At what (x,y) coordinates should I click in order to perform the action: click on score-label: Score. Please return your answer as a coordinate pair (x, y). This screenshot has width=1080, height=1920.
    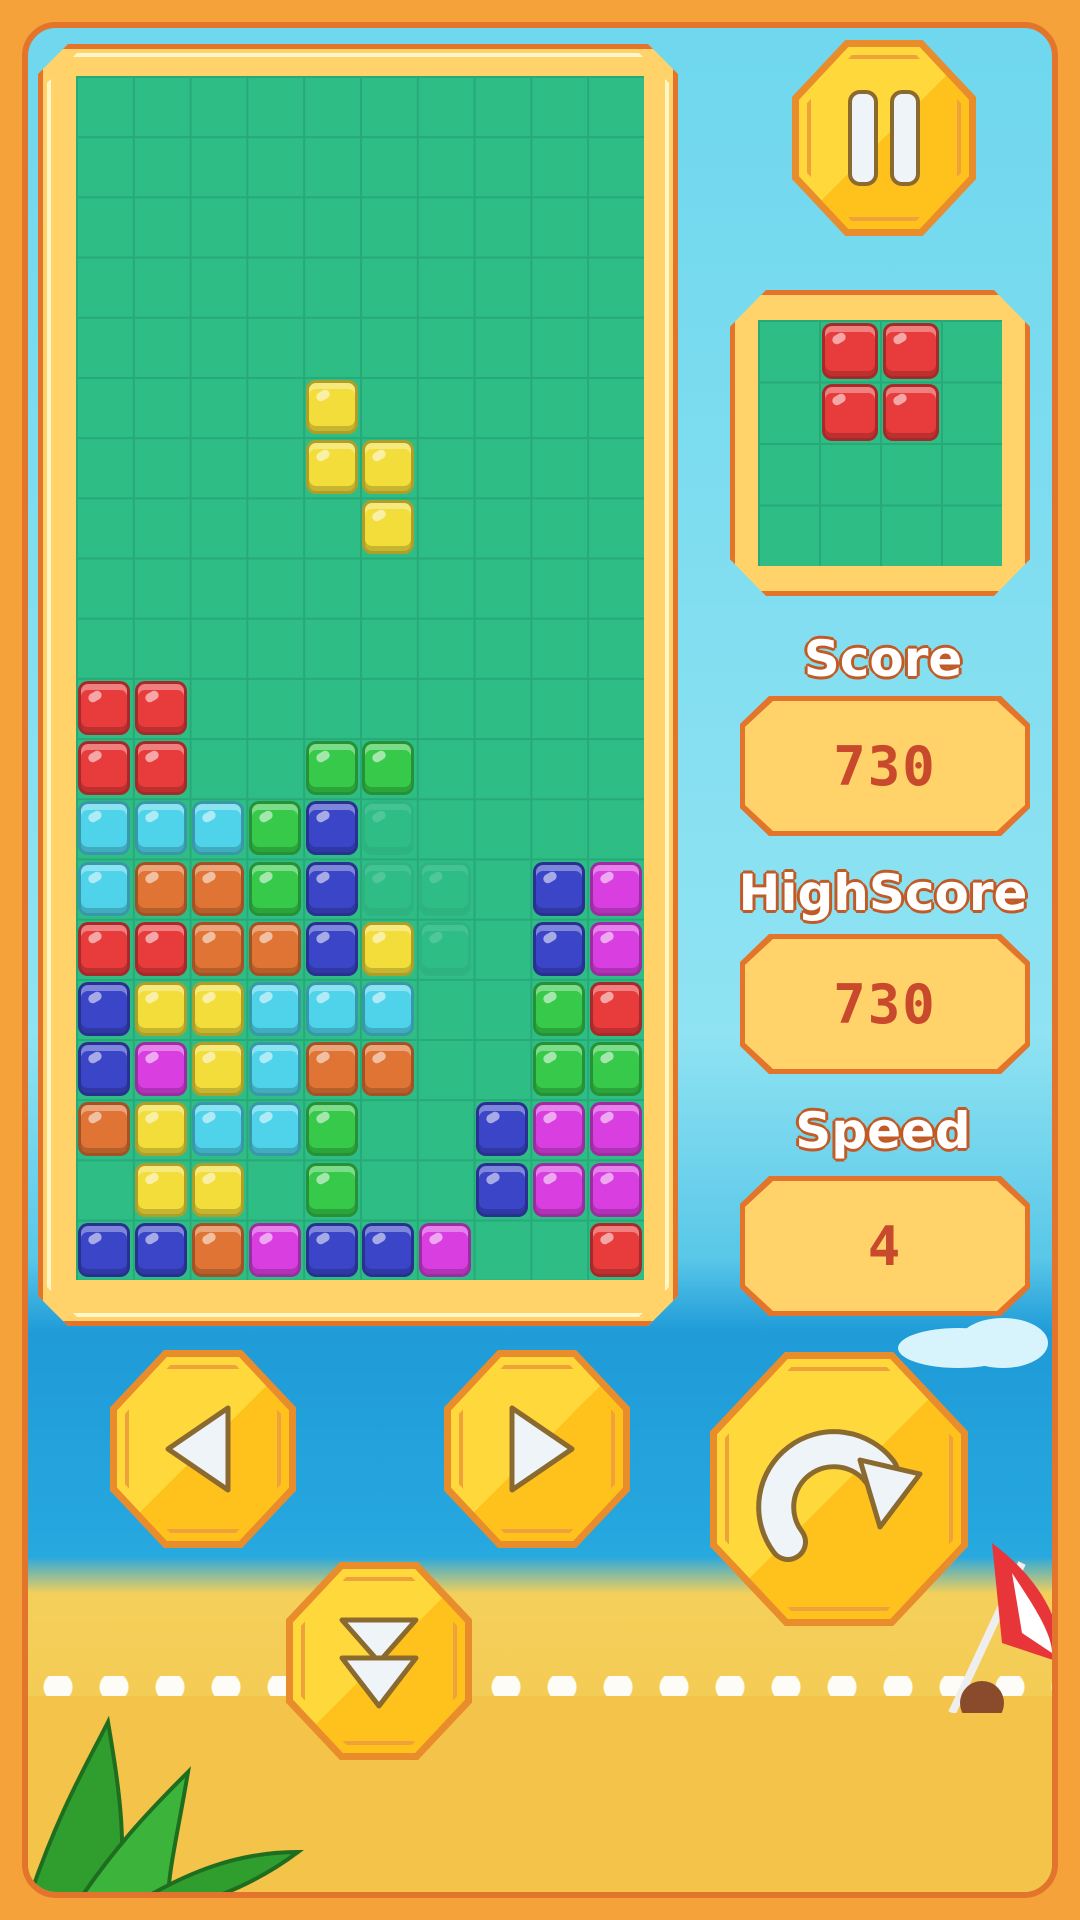
    Looking at the image, I should click on (883, 659).